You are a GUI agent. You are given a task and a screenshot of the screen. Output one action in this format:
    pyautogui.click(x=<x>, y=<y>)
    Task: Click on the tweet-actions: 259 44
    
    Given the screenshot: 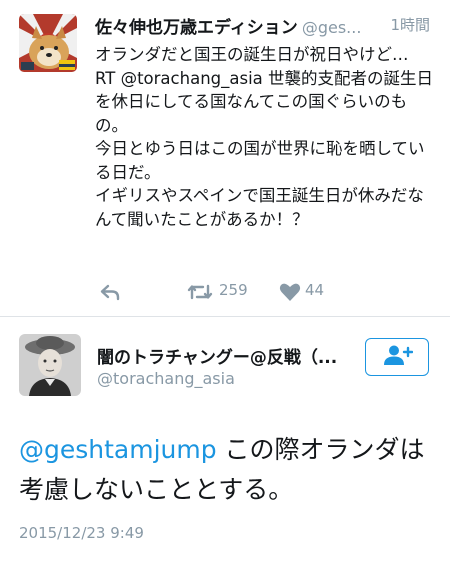 What is the action you would take?
    pyautogui.click(x=245, y=292)
    